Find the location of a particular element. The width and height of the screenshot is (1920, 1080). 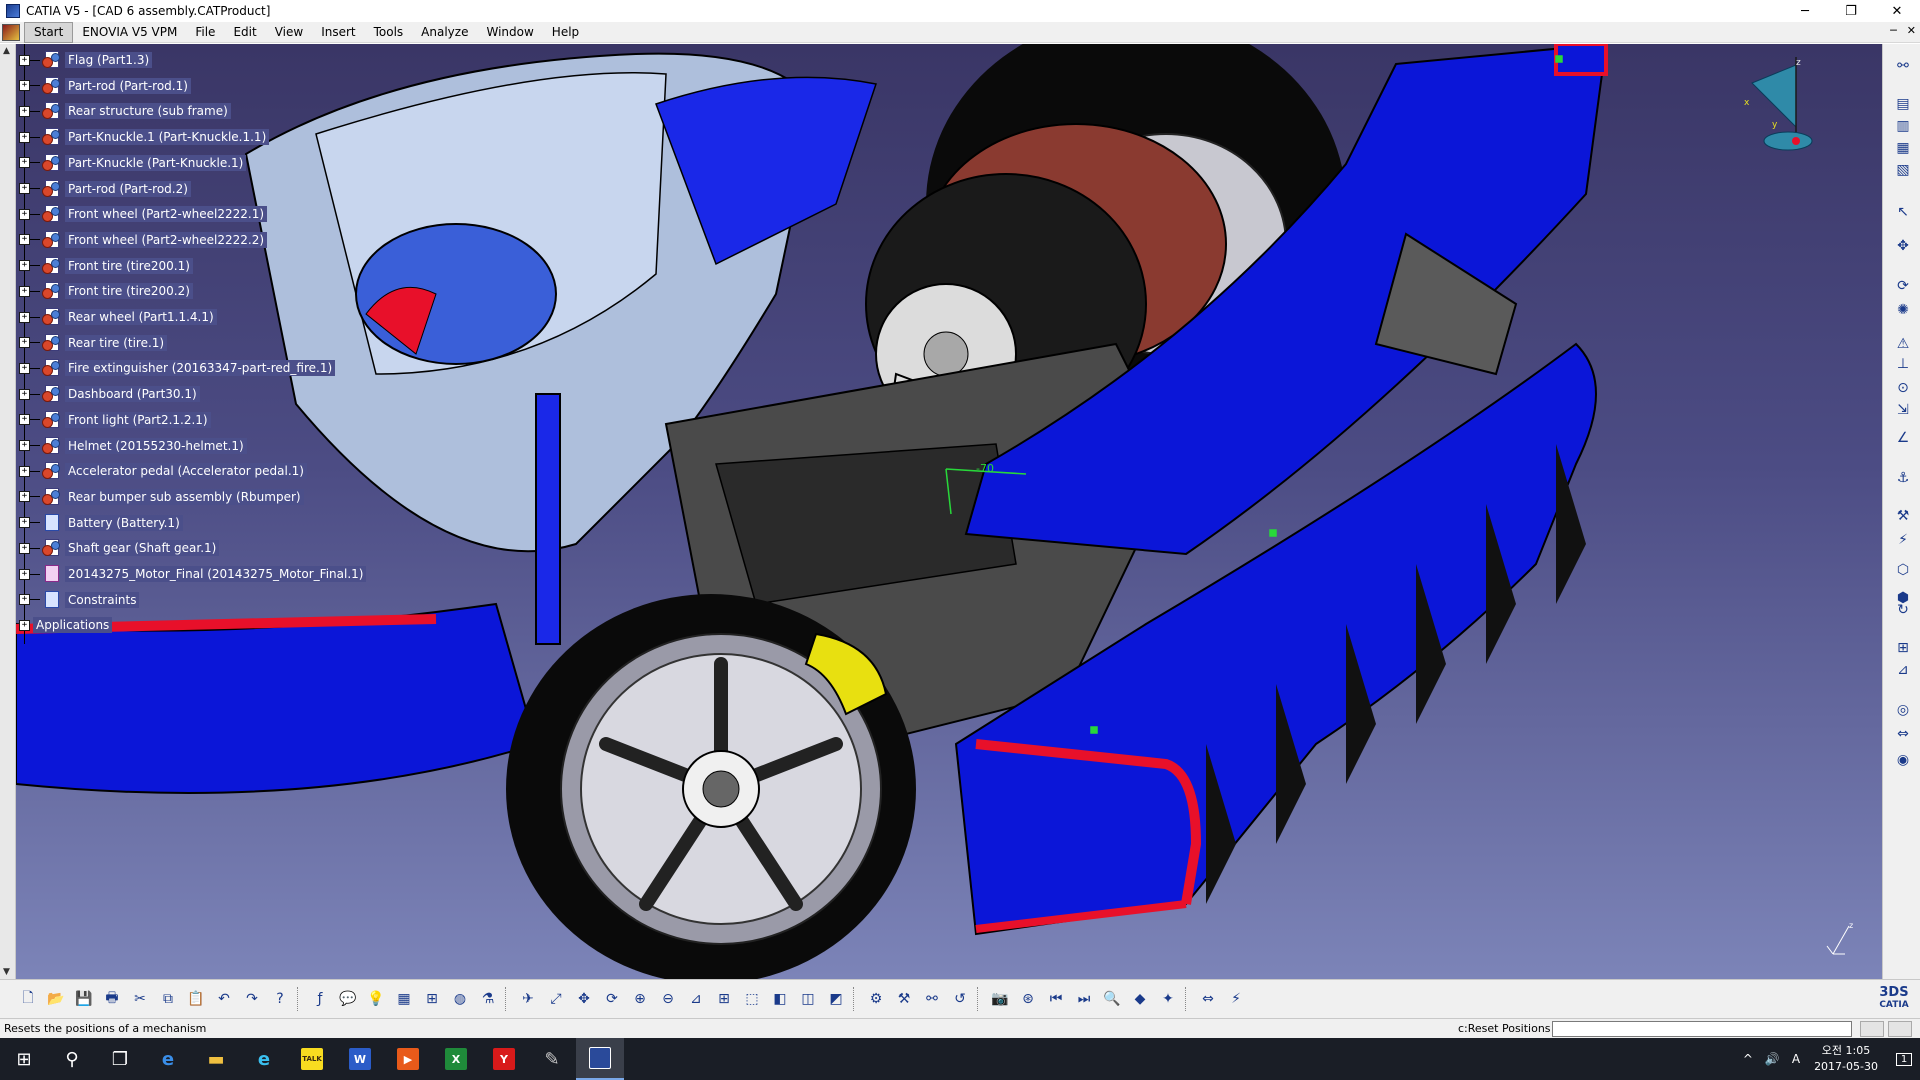

tree-item-label: Front tire (tire200.1) is located at coordinates (129, 265).